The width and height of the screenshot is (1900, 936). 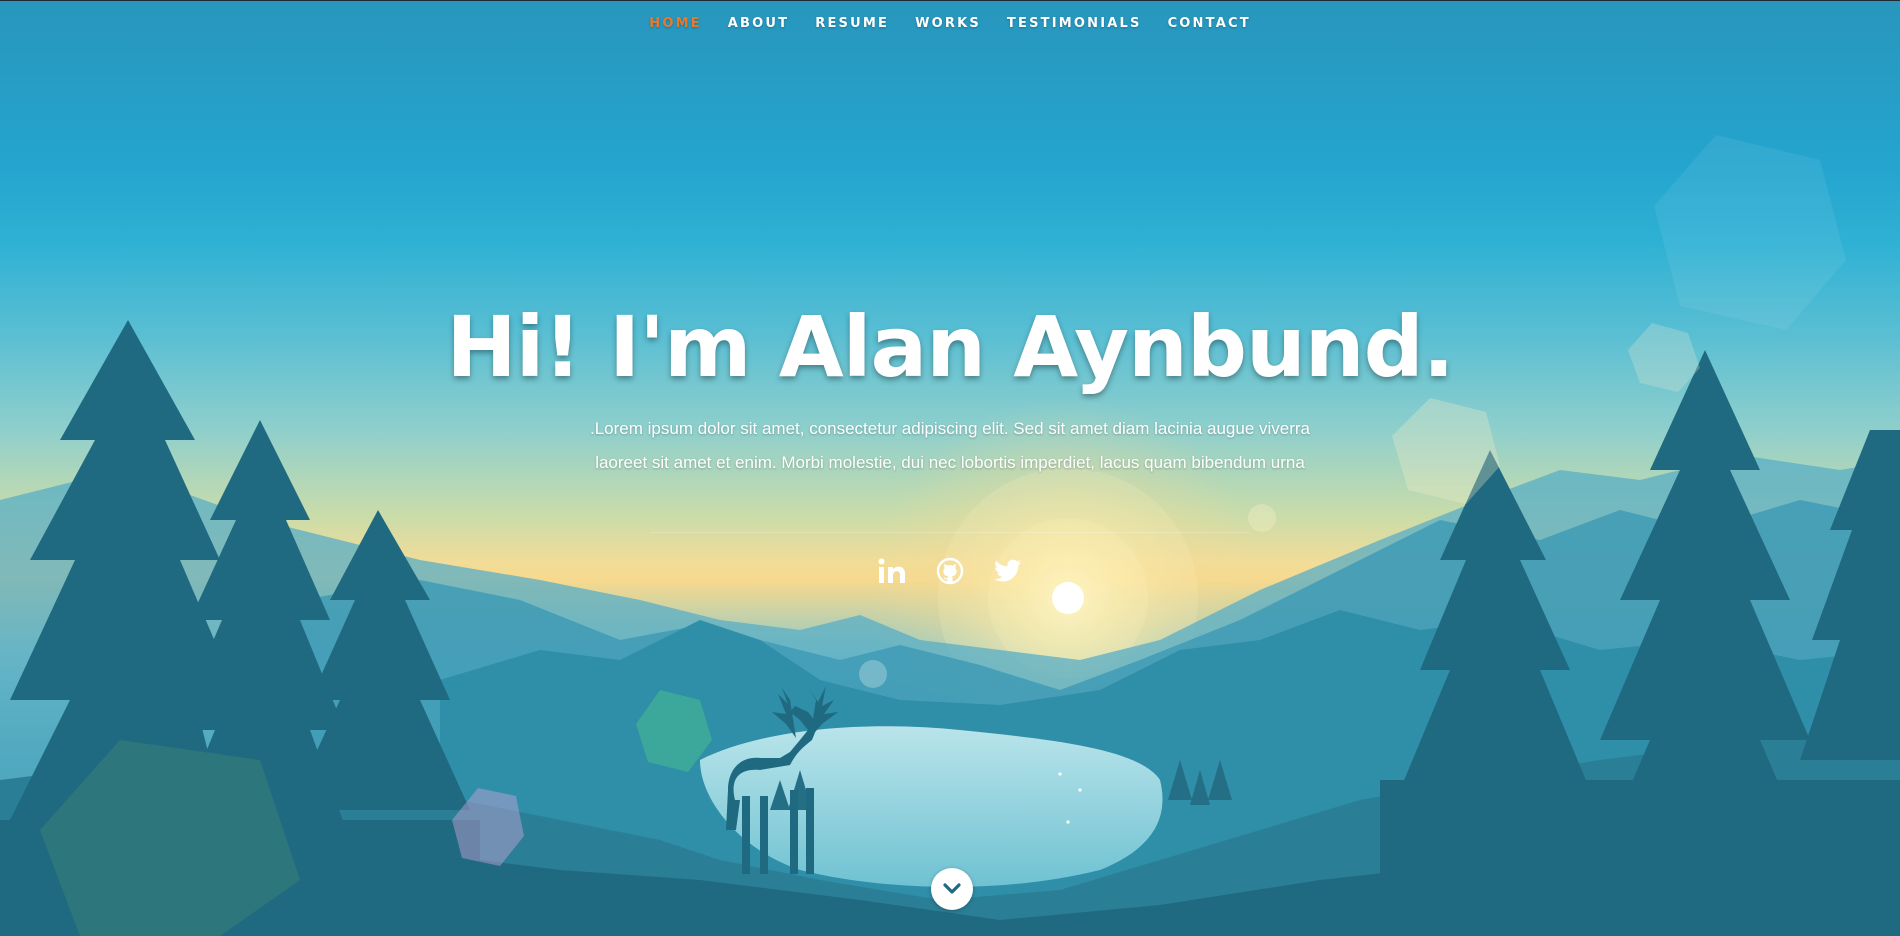 I want to click on hero-headline: Hi! I'm Alan Aynbund., so click(x=950, y=347).